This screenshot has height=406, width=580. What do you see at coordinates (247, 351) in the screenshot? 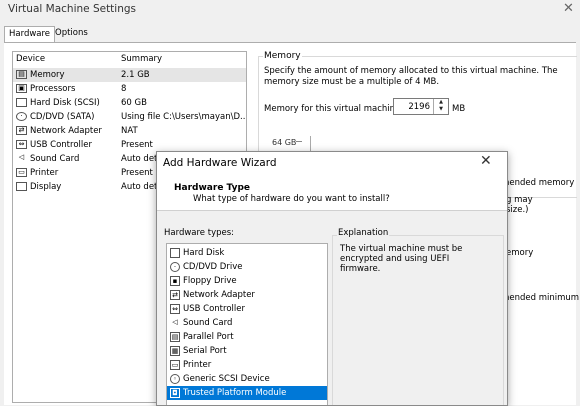
I see `hardware-type-serial-port: ▦ Serial Port` at bounding box center [247, 351].